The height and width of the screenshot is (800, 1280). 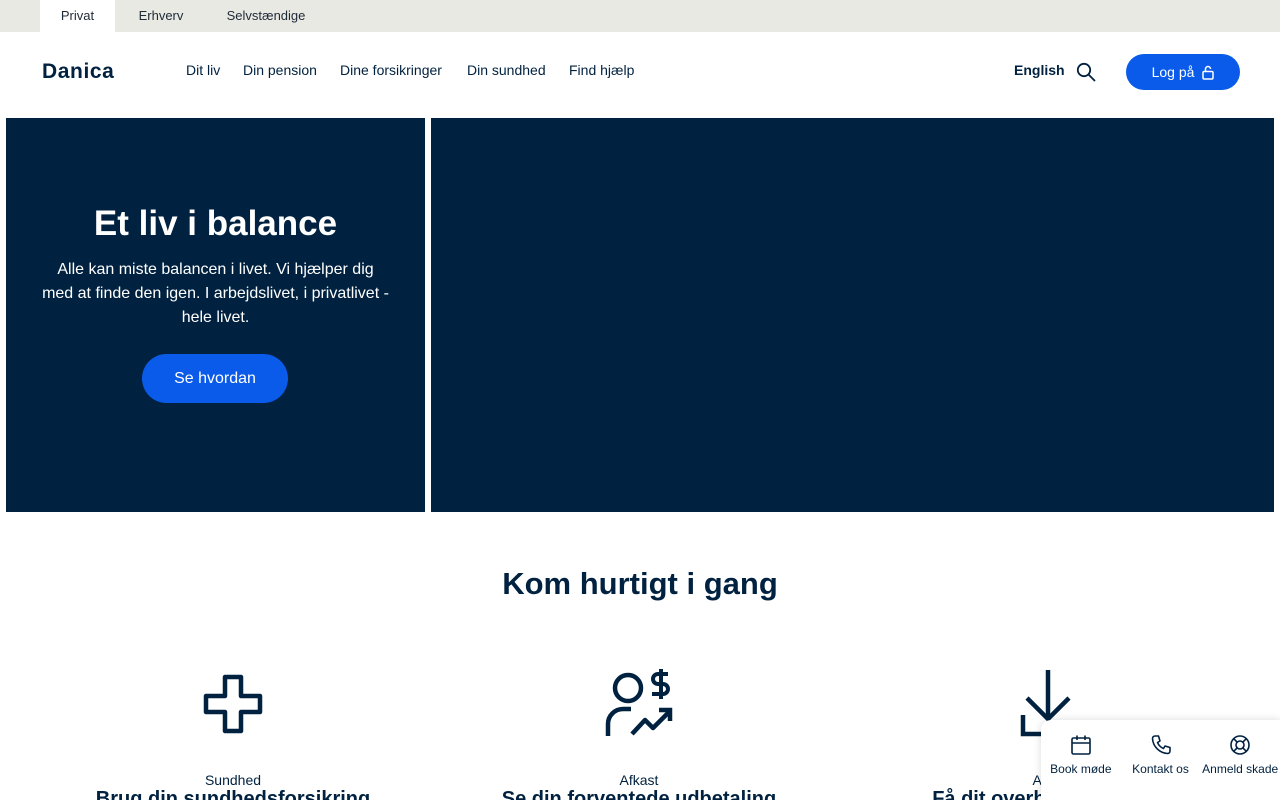 I want to click on unlock-icon, so click(x=1208, y=72).